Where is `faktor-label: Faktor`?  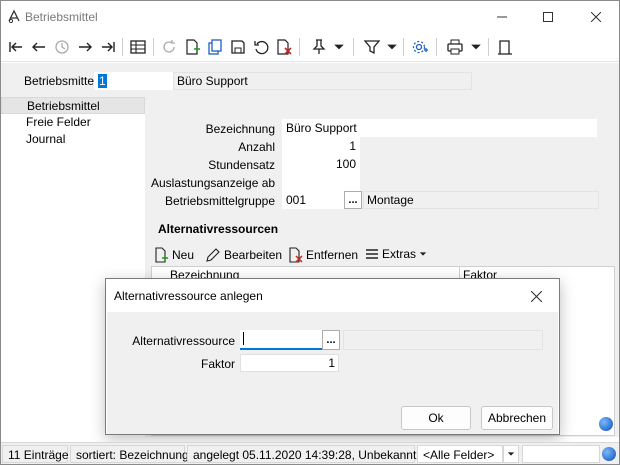
faktor-label: Faktor is located at coordinates (217, 364).